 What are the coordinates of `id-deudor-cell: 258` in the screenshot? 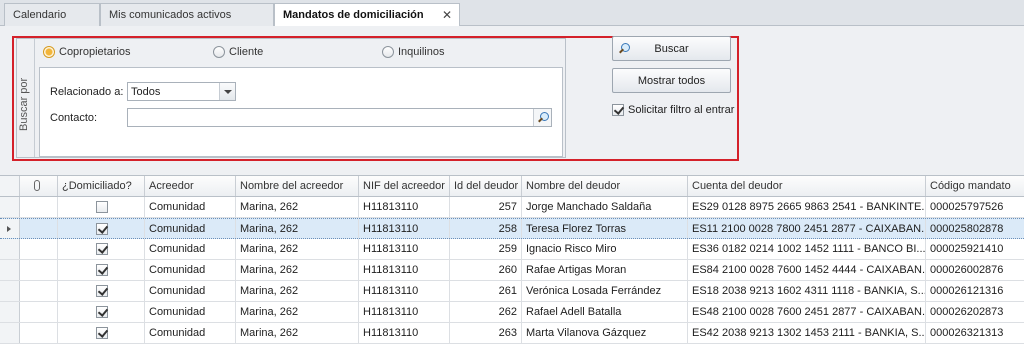 It's located at (486, 228).